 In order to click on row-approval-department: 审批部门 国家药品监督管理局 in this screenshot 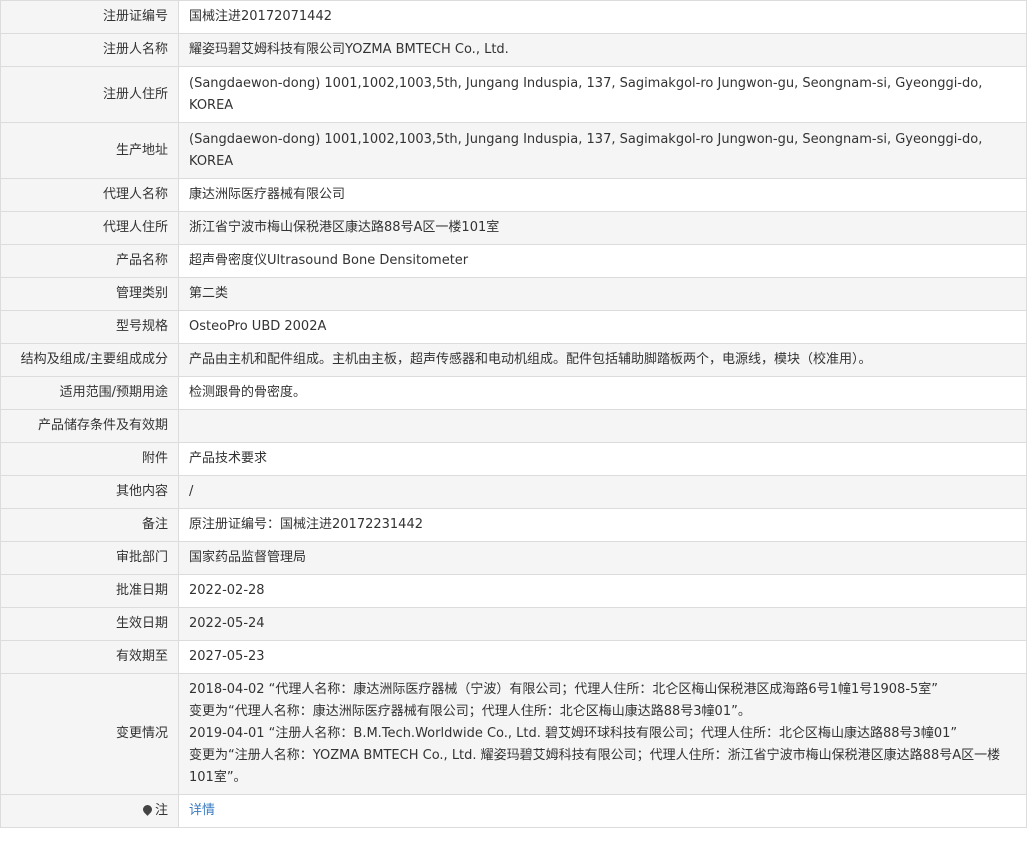, I will do `click(513, 558)`.